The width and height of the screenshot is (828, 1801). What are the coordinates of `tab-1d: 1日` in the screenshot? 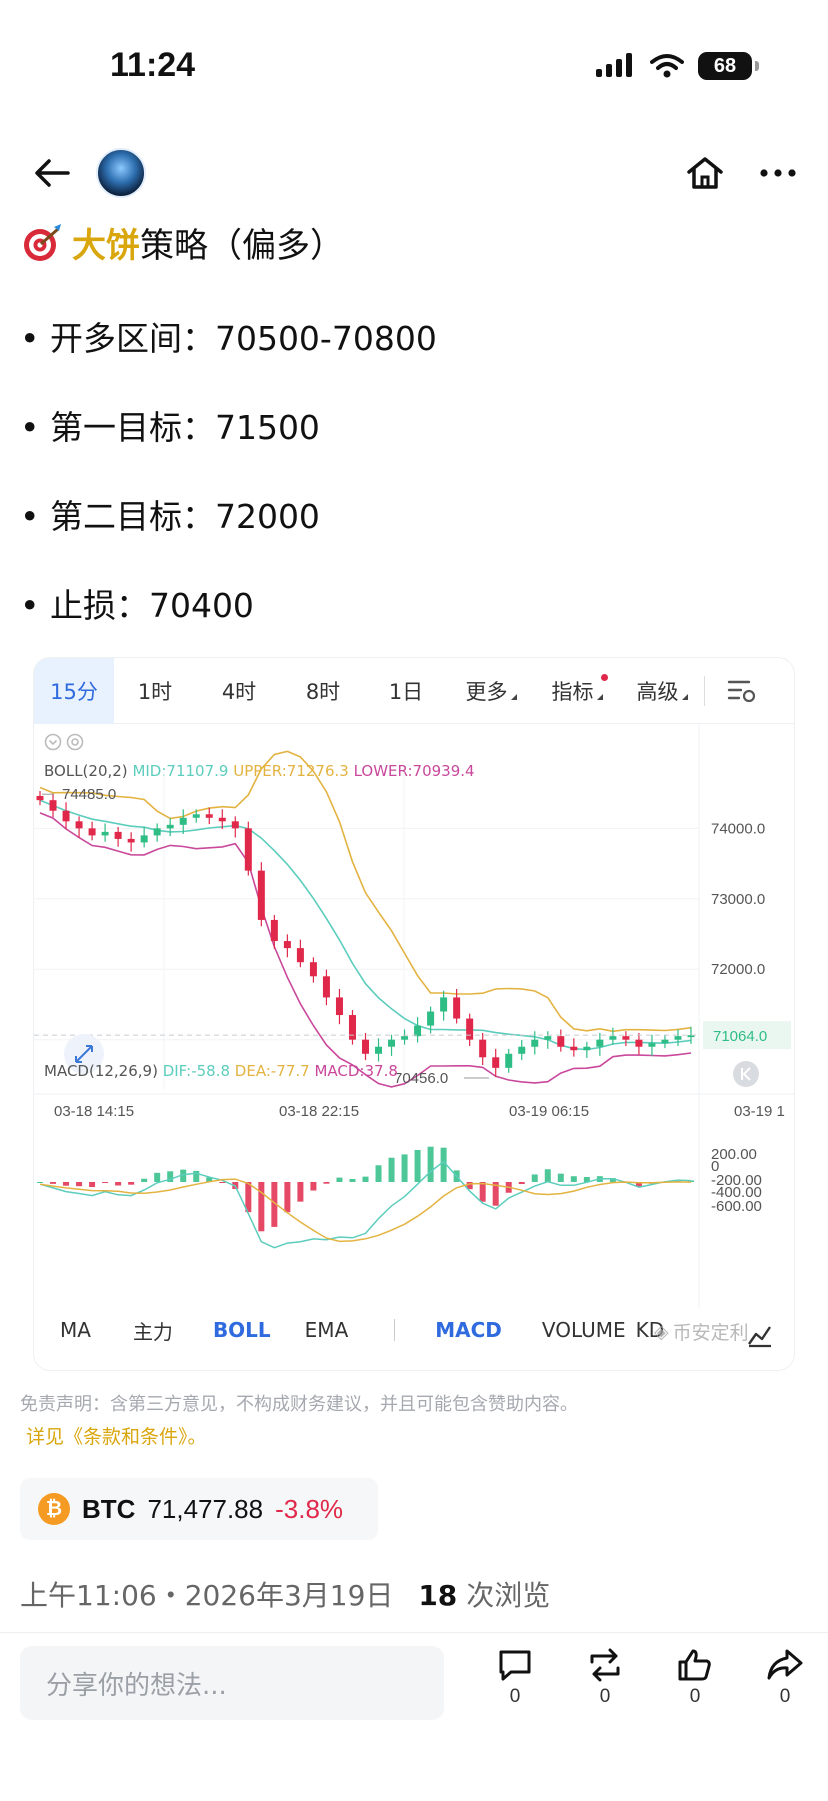 It's located at (406, 691).